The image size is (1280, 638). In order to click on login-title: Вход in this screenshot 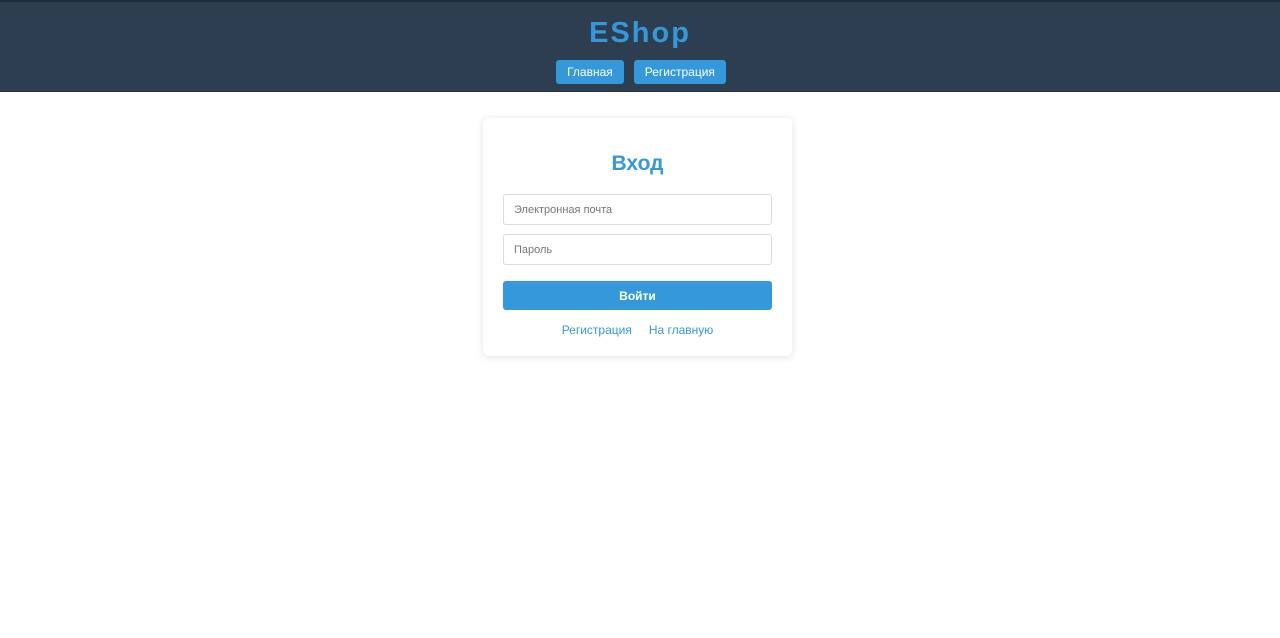, I will do `click(637, 163)`.